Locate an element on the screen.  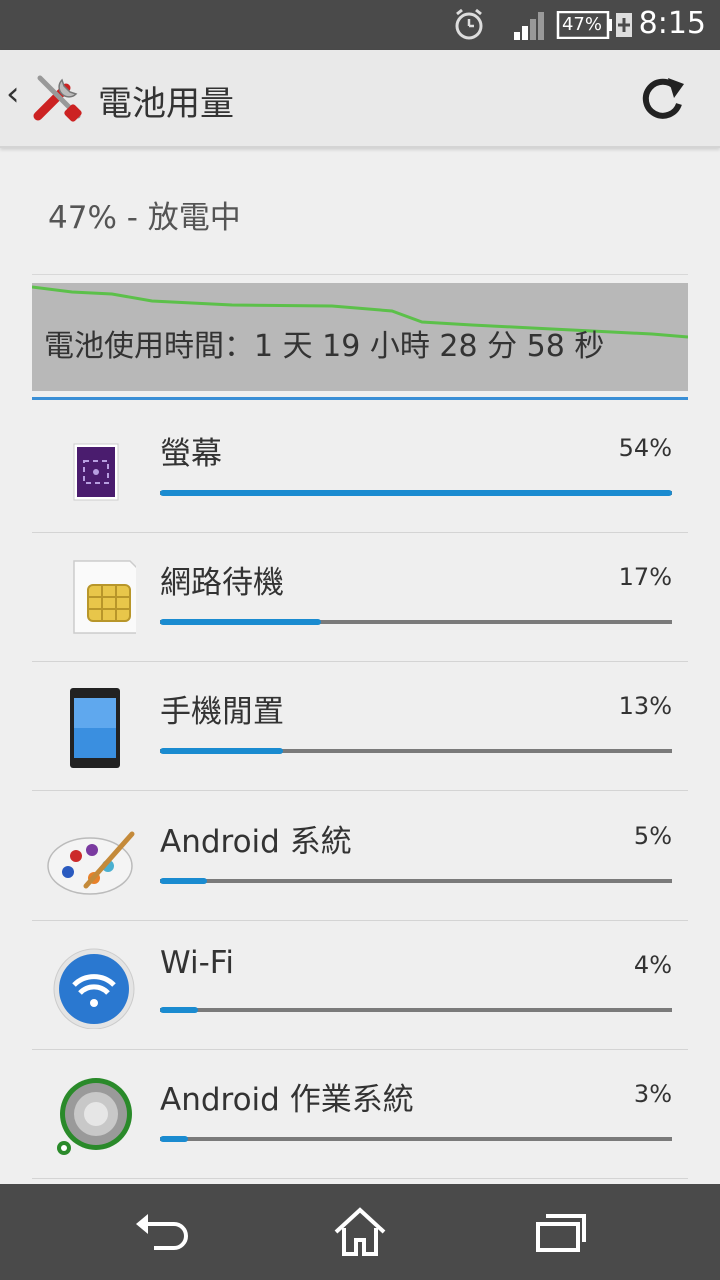
item-percent: 17% is located at coordinates (645, 577).